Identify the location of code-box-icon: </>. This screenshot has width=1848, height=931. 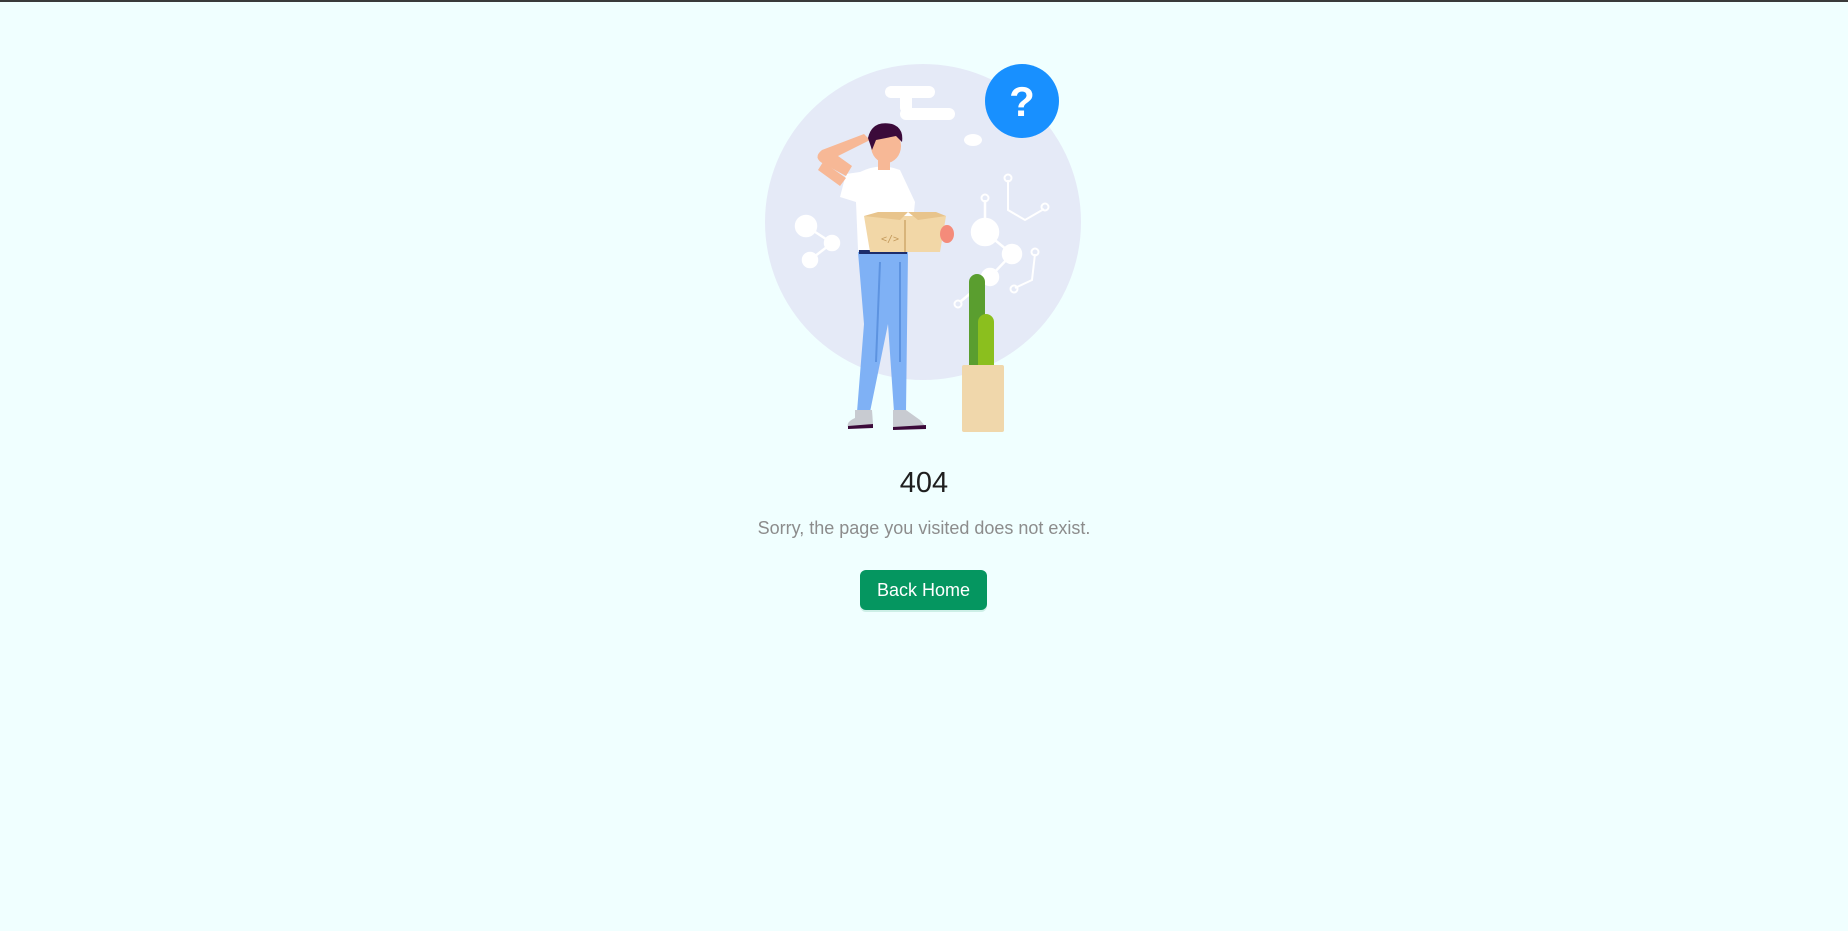
(905, 232).